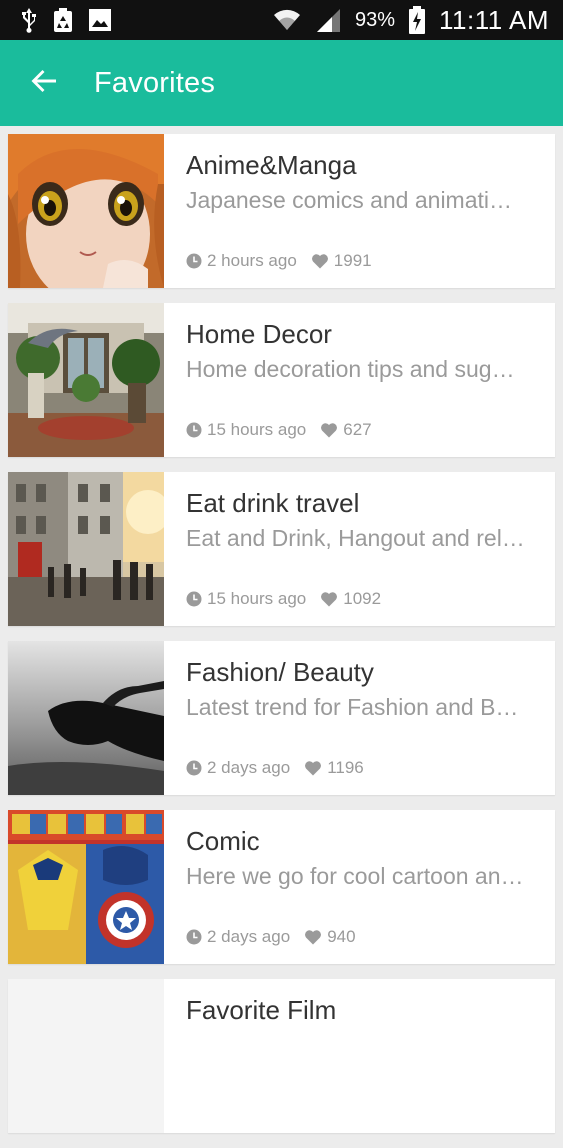 This screenshot has height=1148, width=563. Describe the element at coordinates (155, 82) in the screenshot. I see `page-title: Favorites` at that location.